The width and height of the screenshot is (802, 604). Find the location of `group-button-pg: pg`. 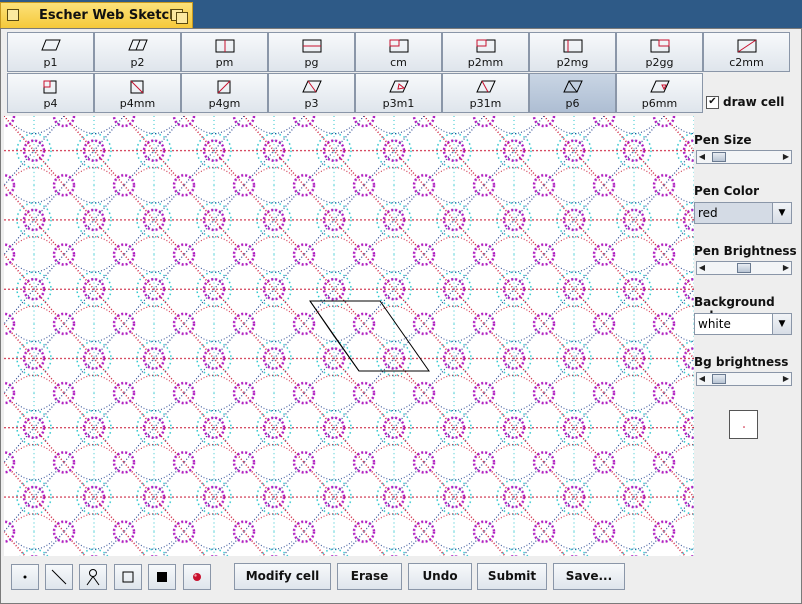

group-button-pg: pg is located at coordinates (311, 52).